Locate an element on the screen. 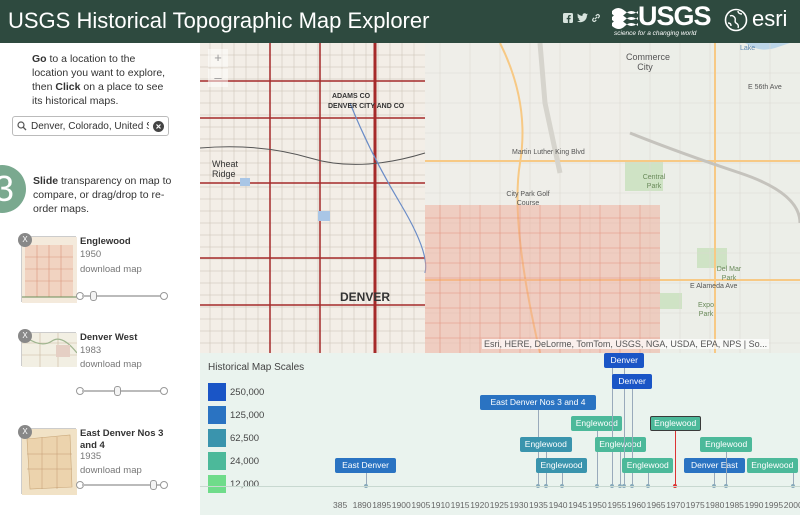 The height and width of the screenshot is (515, 800). timeline-tick-label: 1950 is located at coordinates (597, 505).